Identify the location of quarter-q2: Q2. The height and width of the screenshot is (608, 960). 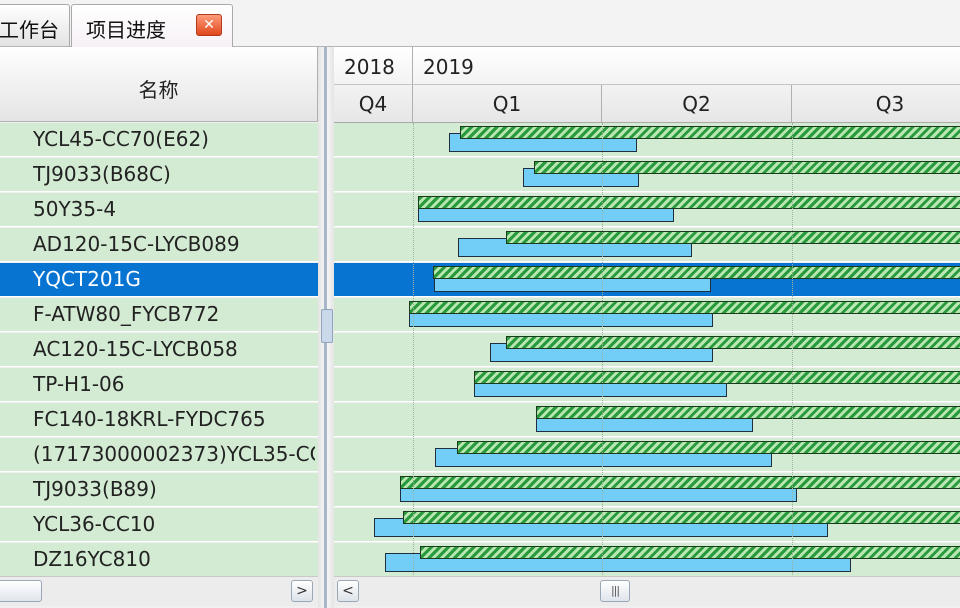
(697, 103).